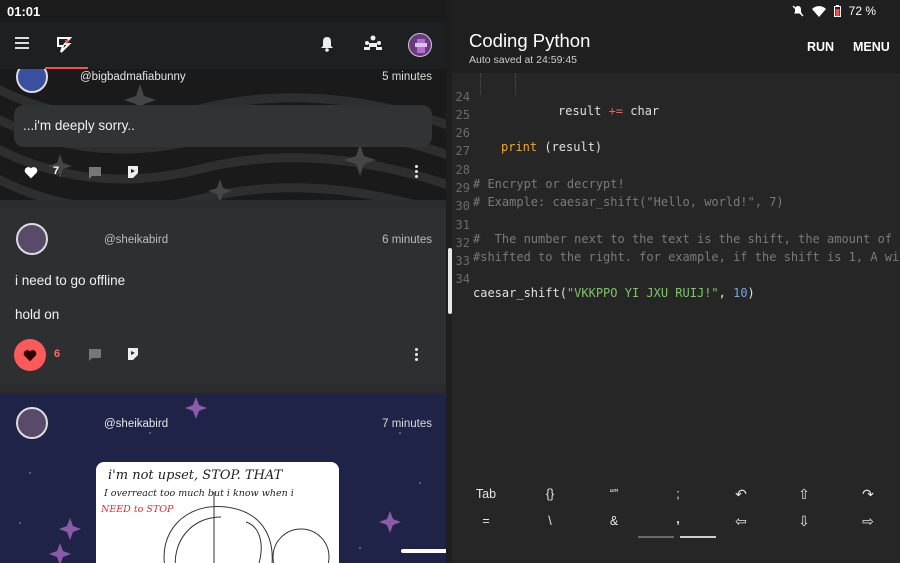 Image resolution: width=900 pixels, height=563 pixels. What do you see at coordinates (868, 494) in the screenshot?
I see `redo-icon: ↷` at bounding box center [868, 494].